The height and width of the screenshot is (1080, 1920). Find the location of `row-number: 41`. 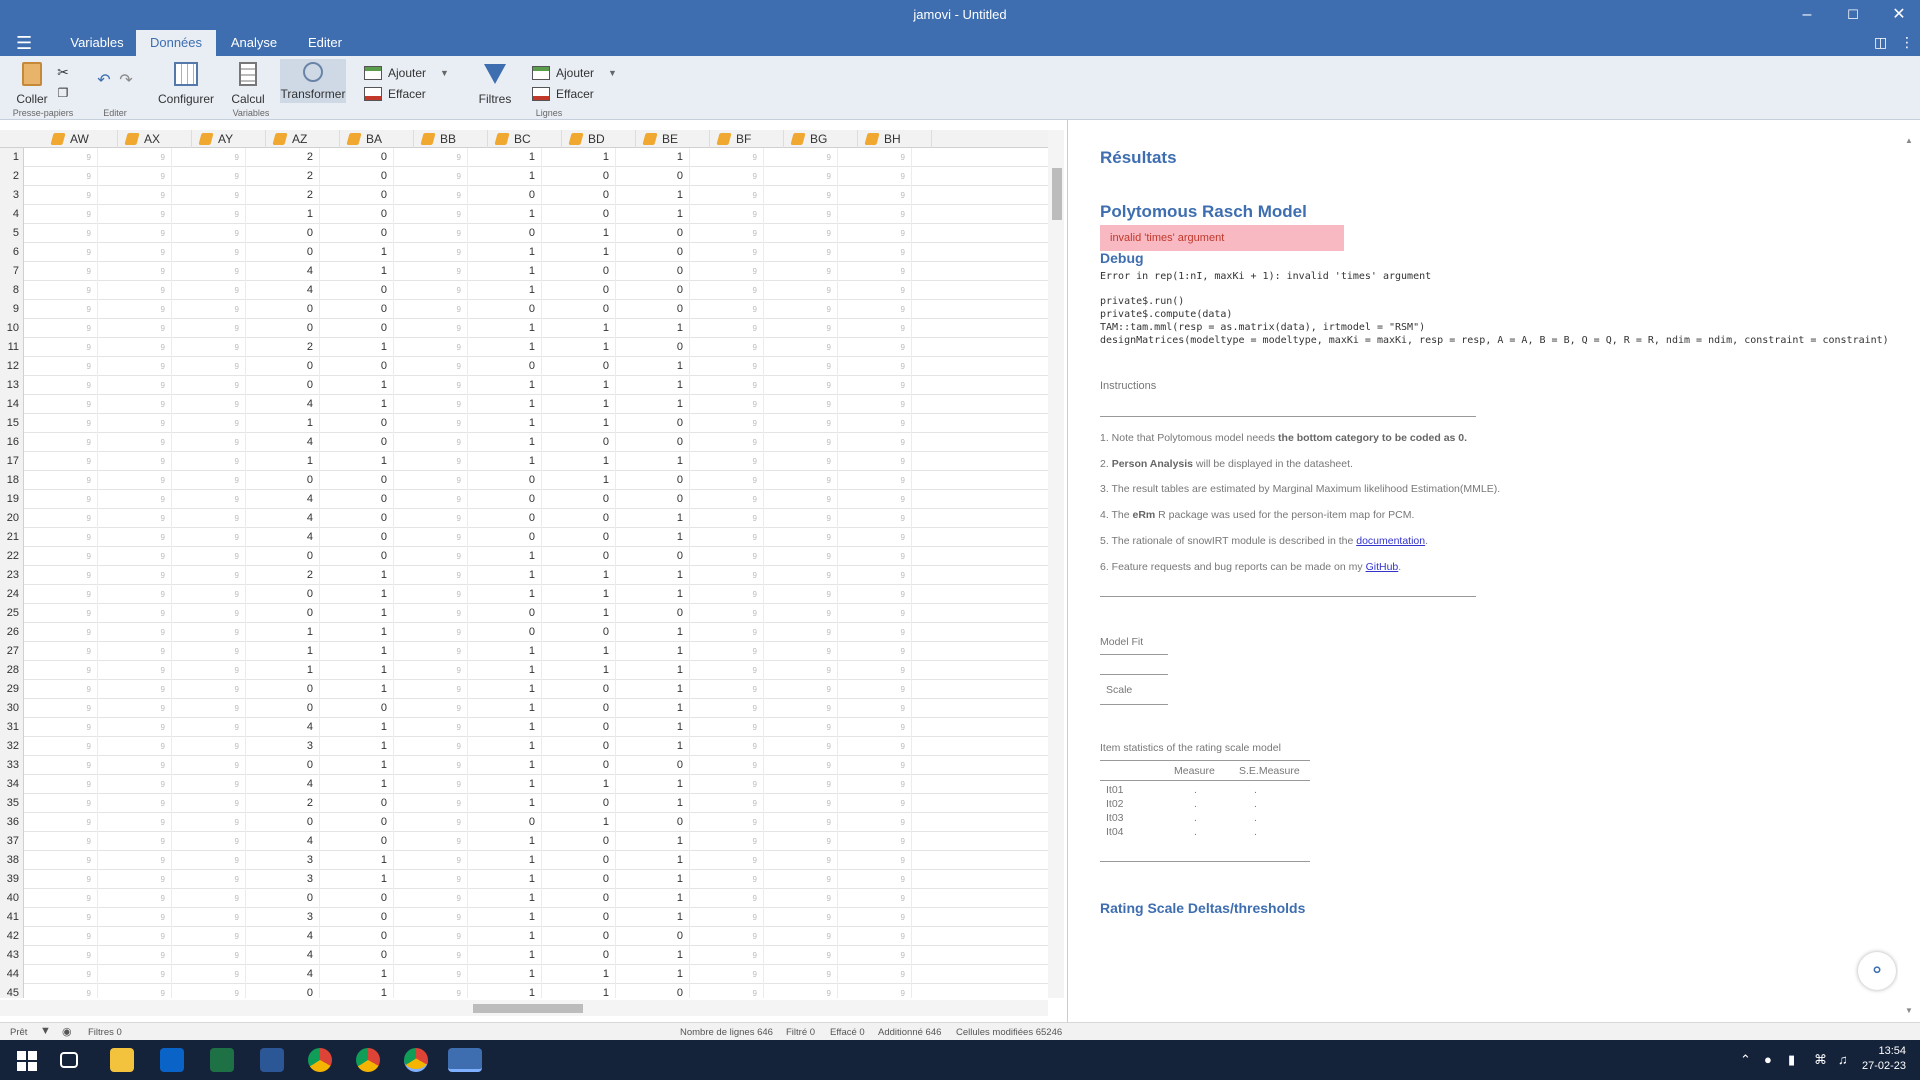

row-number: 41 is located at coordinates (12, 917).